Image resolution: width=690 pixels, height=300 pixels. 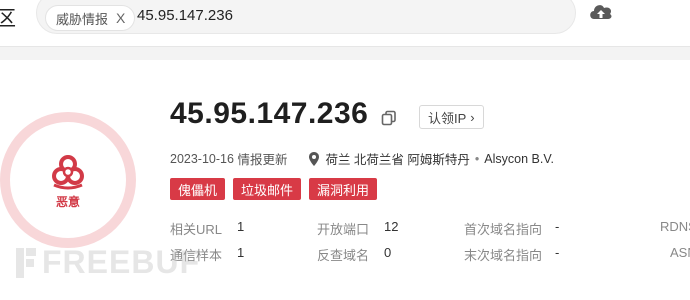 I want to click on chip-close-icon: X, so click(x=120, y=18).